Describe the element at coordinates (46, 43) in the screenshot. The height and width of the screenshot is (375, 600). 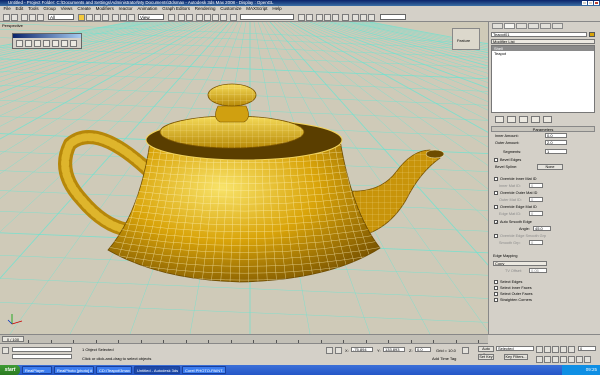
I see `tool-slot-4-icon` at that location.